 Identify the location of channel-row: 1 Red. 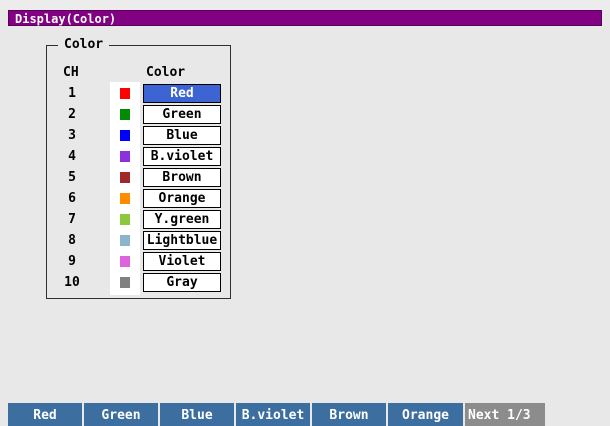
(305, 93).